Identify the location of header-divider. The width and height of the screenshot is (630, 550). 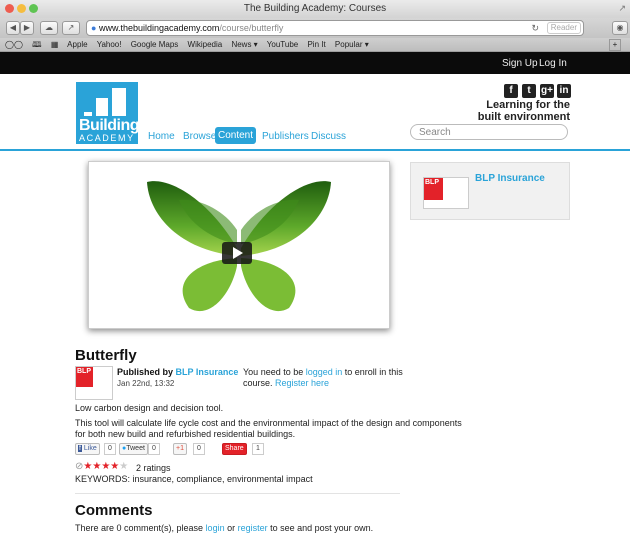
(315, 150).